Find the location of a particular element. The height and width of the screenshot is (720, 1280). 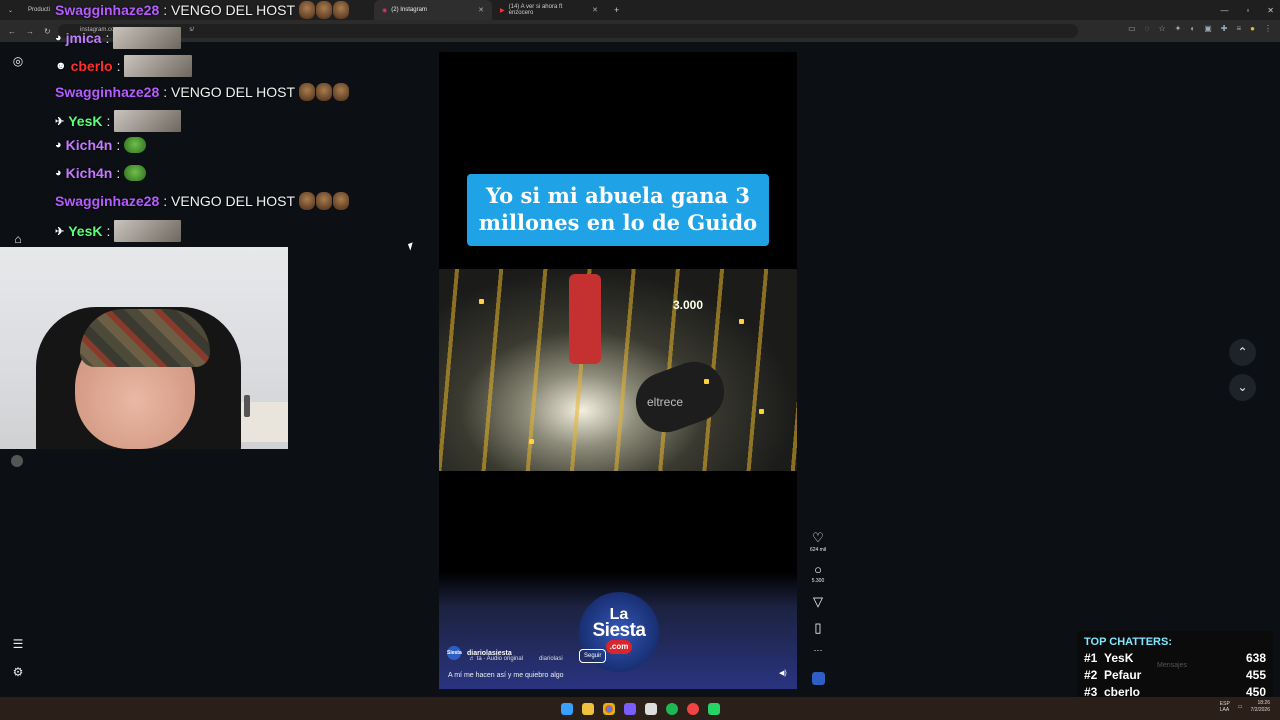

address-bar: instagram.com s/ is located at coordinates (568, 31).